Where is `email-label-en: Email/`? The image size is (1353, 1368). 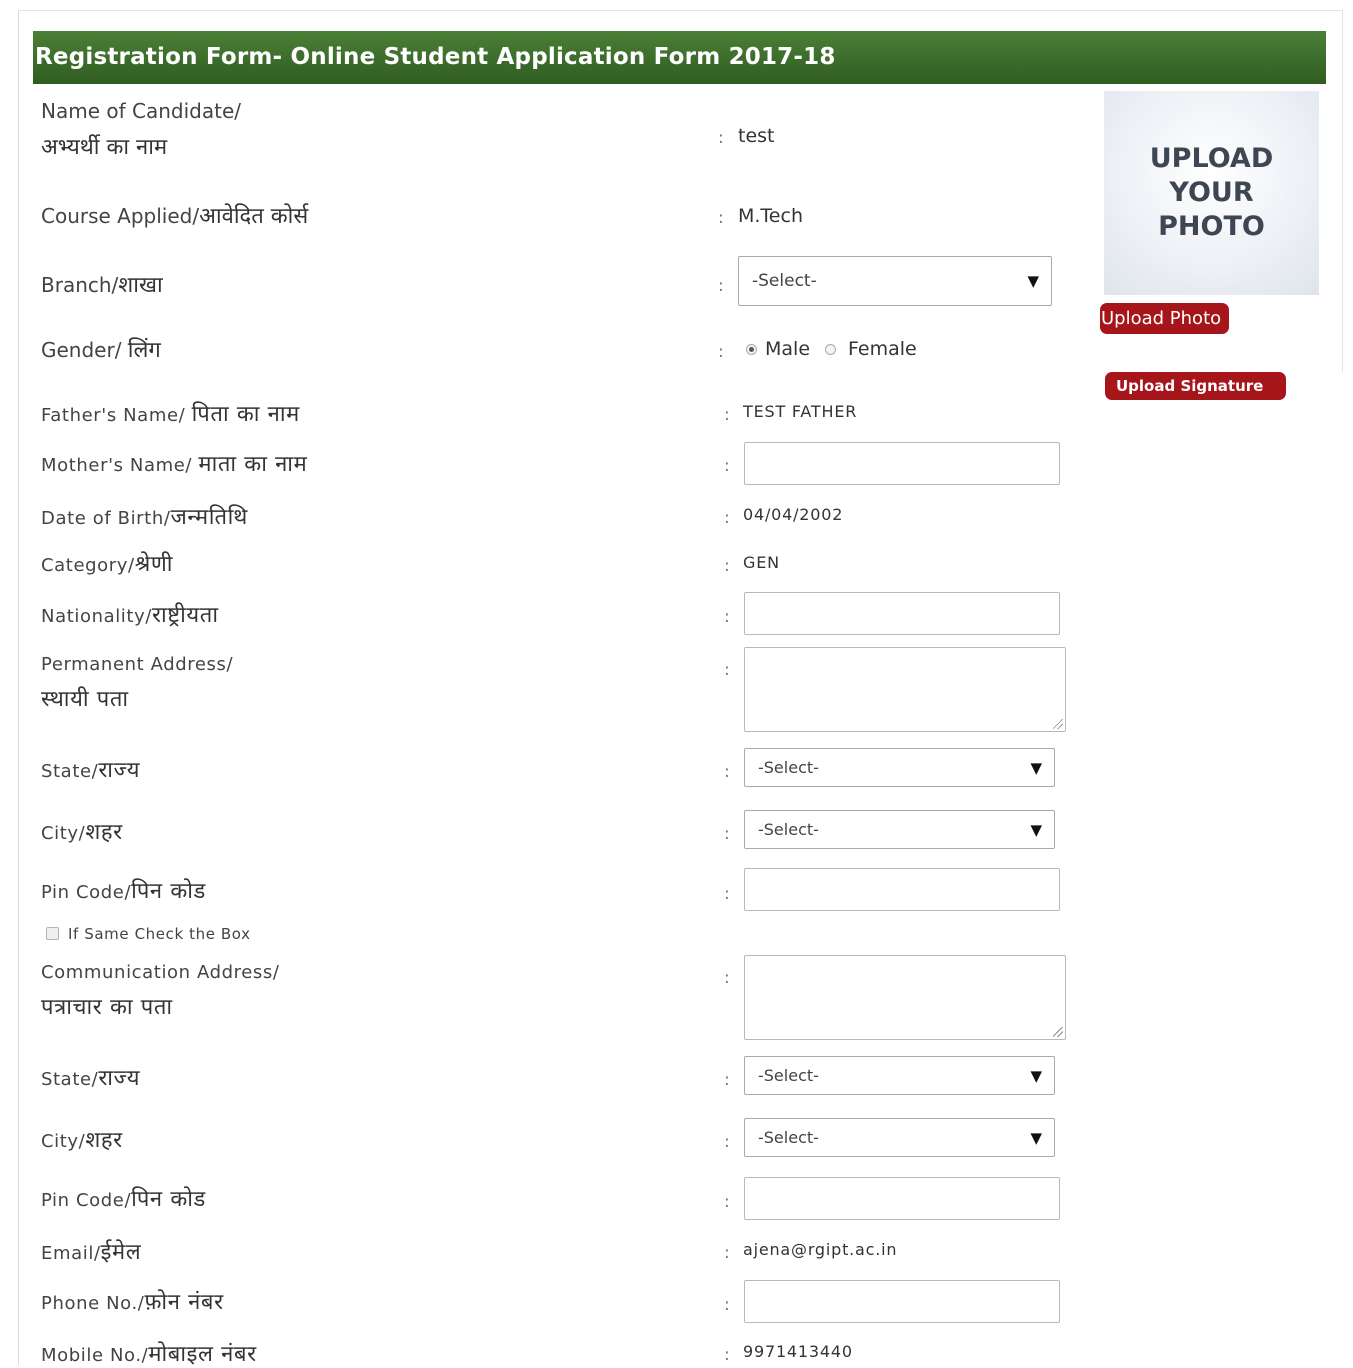 email-label-en: Email/ is located at coordinates (71, 1253).